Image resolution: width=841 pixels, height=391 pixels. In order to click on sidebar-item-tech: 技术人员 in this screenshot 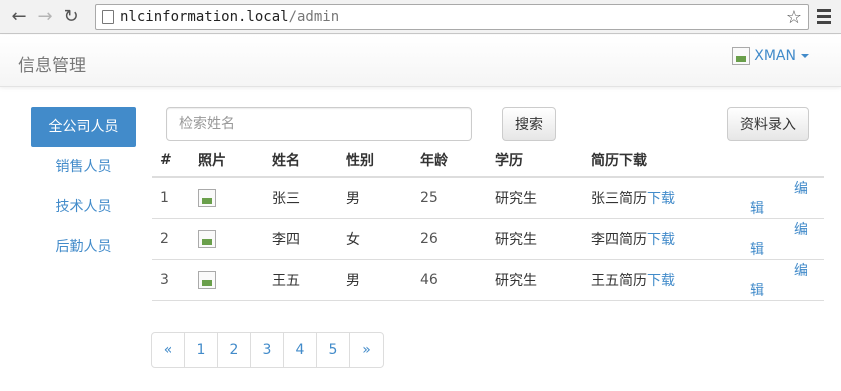, I will do `click(83, 207)`.